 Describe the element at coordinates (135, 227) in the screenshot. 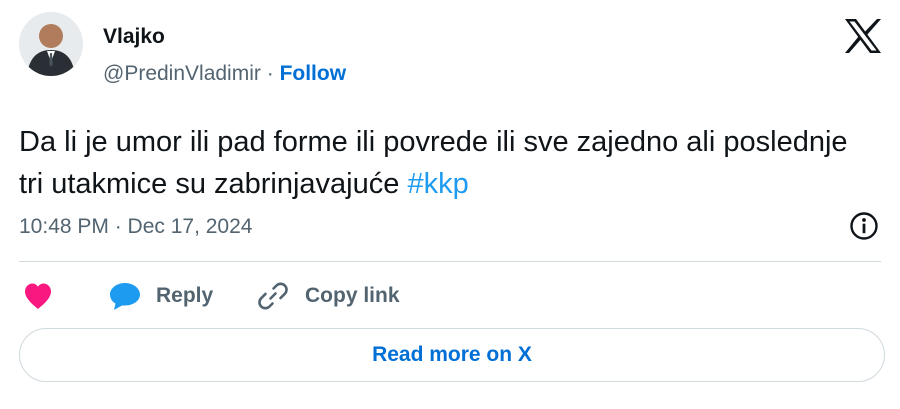

I see `tweet-timestamp: 10:48 PM · Dec 17, 2024` at that location.